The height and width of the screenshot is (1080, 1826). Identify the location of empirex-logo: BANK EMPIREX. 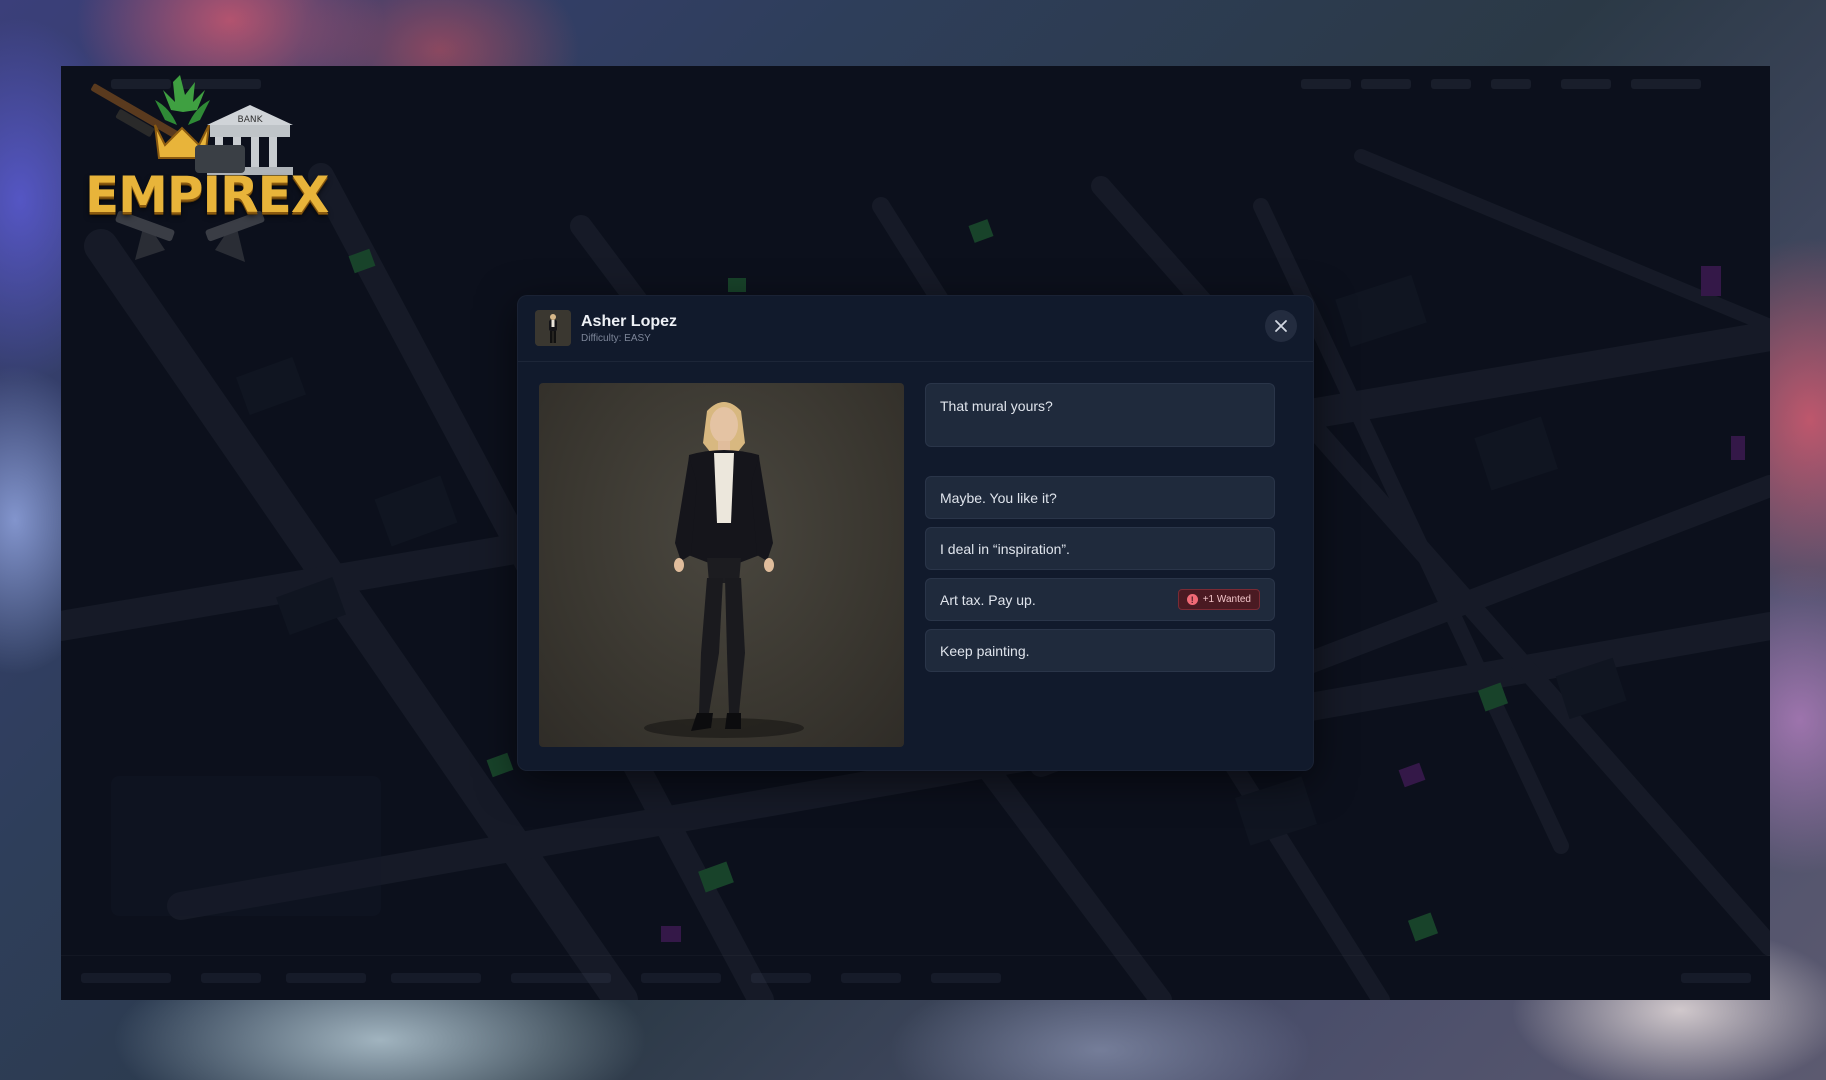
(207, 170).